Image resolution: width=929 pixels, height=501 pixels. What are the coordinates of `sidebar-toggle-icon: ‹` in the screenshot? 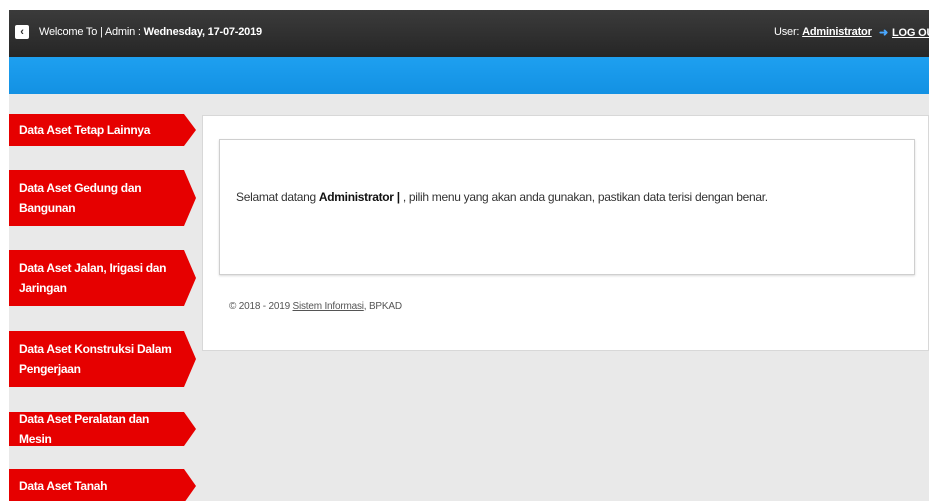 It's located at (22, 32).